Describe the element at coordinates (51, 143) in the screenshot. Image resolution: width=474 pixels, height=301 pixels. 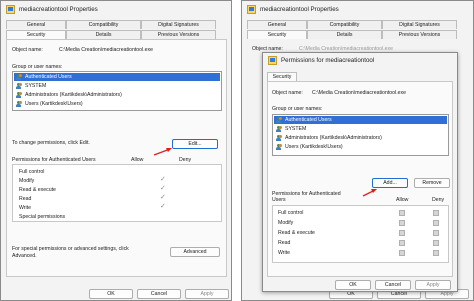
I see `change-permissions-text: To change permissions, click Edit.` at that location.